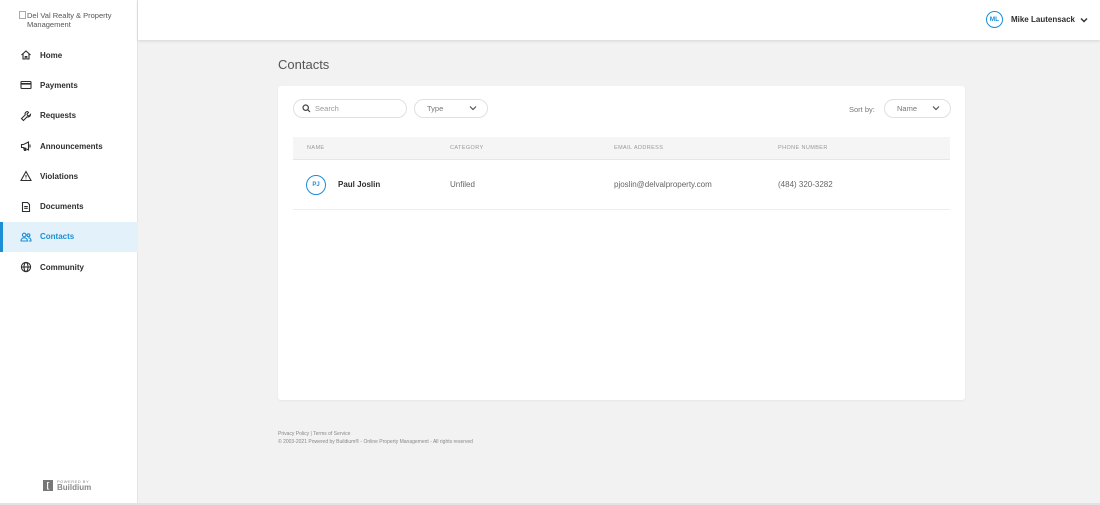  I want to click on table-header: NAME CATEGORY EMAIL ADDRESS PHONE NUMBER, so click(621, 148).